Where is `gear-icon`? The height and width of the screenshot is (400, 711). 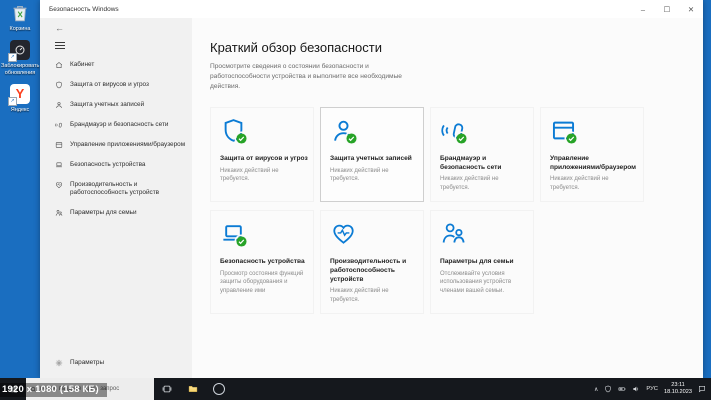 gear-icon is located at coordinates (59, 363).